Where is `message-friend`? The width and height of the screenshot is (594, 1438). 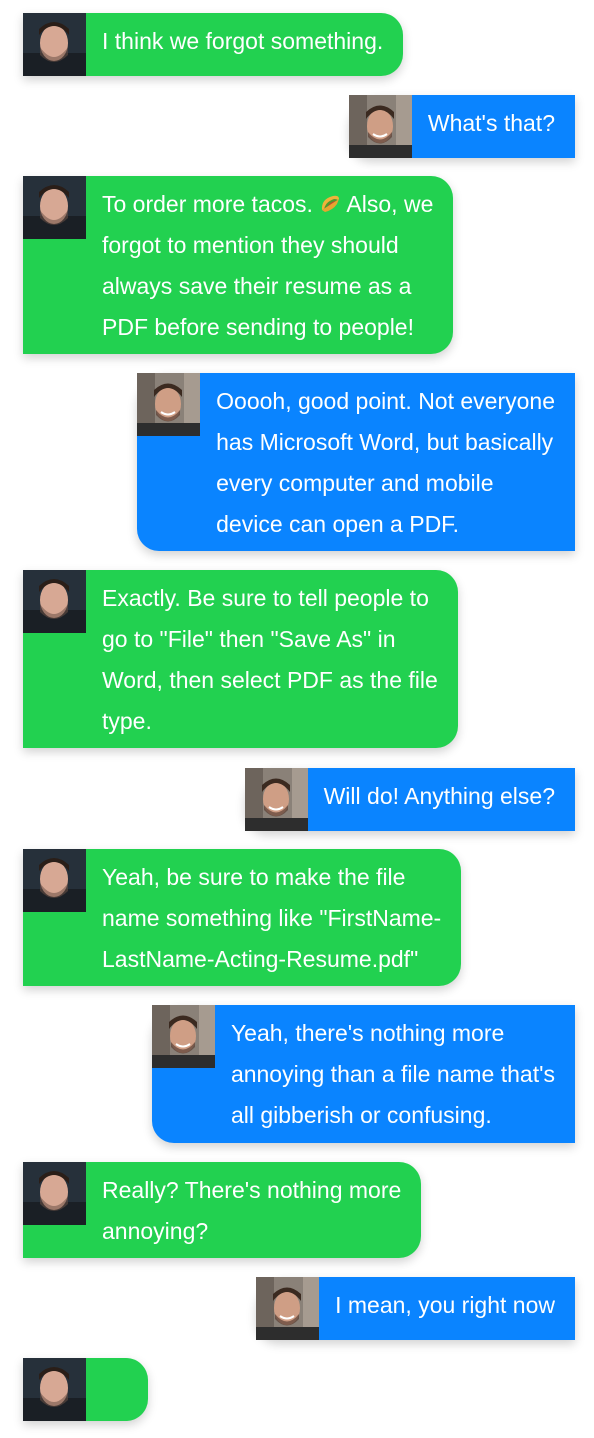 message-friend is located at coordinates (85, 1389).